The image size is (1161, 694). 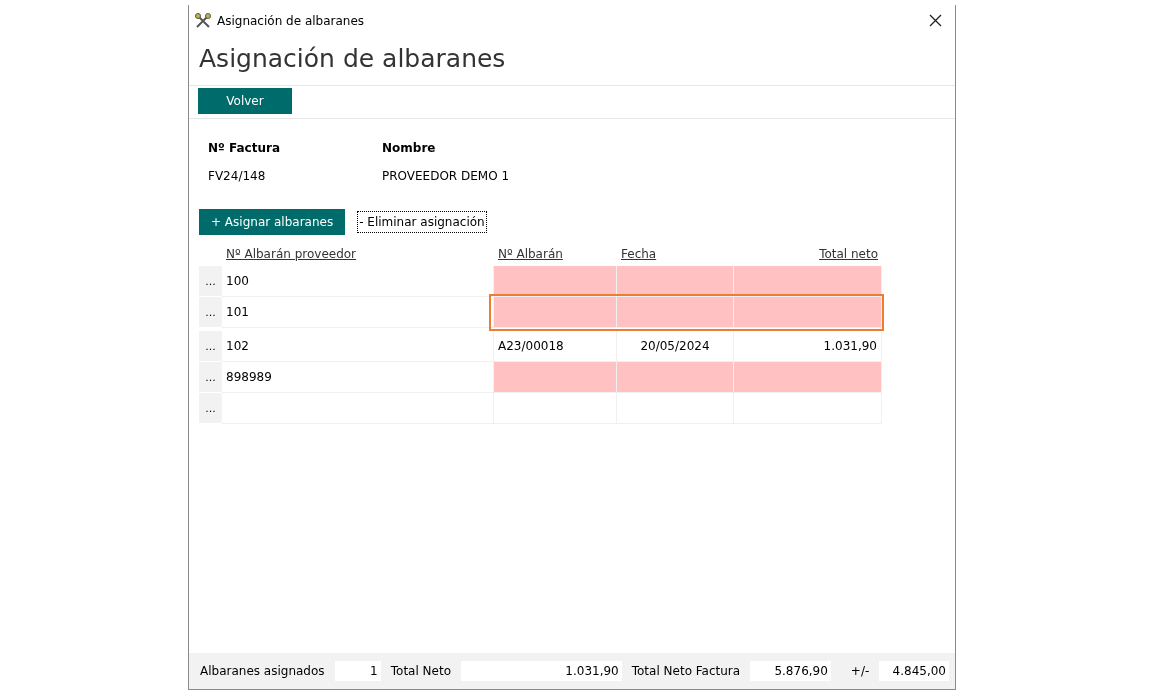 What do you see at coordinates (808, 346) in the screenshot?
I see `table-cell: 1.031,90` at bounding box center [808, 346].